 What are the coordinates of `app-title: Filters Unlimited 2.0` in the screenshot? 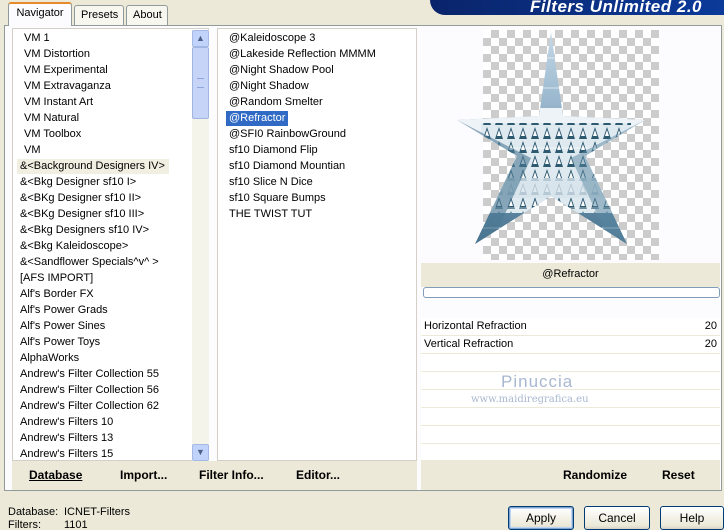 It's located at (615, 7).